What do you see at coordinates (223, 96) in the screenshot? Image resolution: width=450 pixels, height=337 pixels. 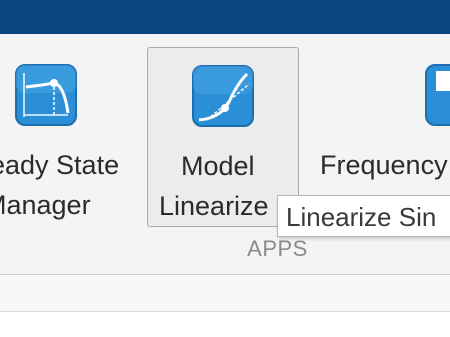 I see `model-linearizer-icon` at bounding box center [223, 96].